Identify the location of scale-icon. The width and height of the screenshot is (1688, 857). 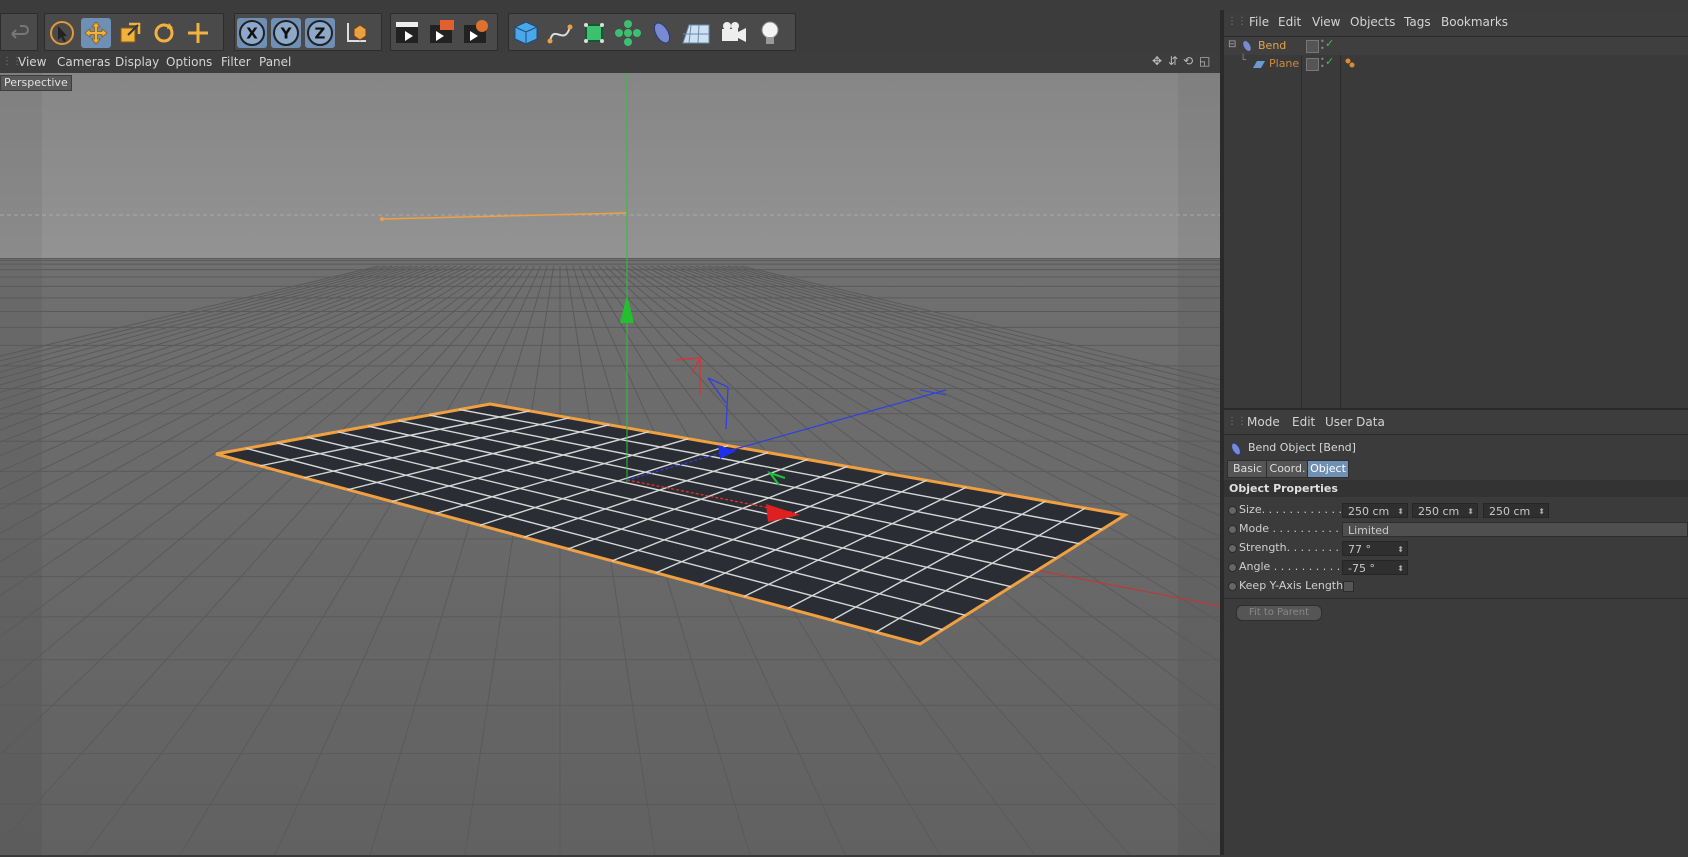
(130, 33).